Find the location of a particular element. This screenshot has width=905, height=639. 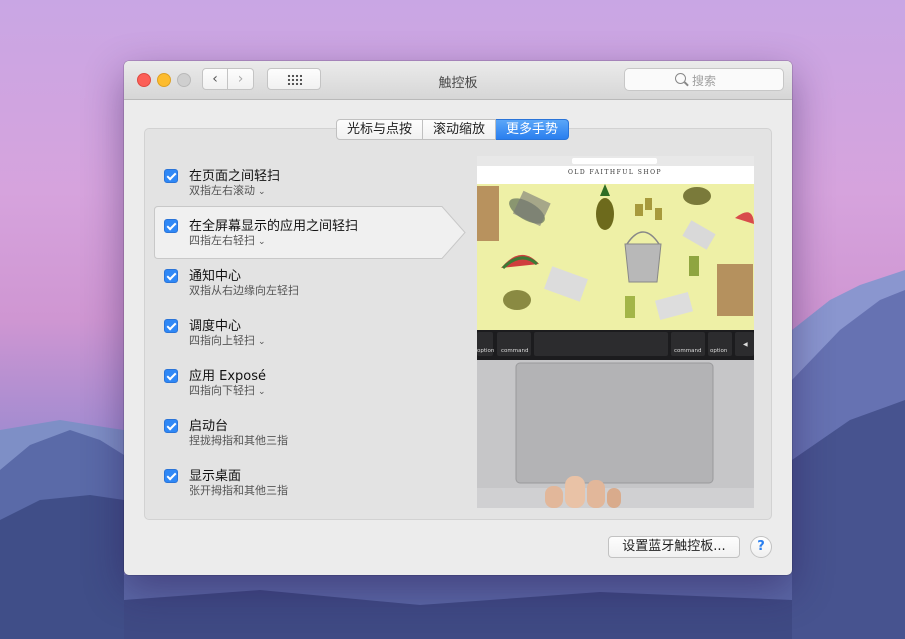

tab-more-gestures: 更多手势 is located at coordinates (533, 129).